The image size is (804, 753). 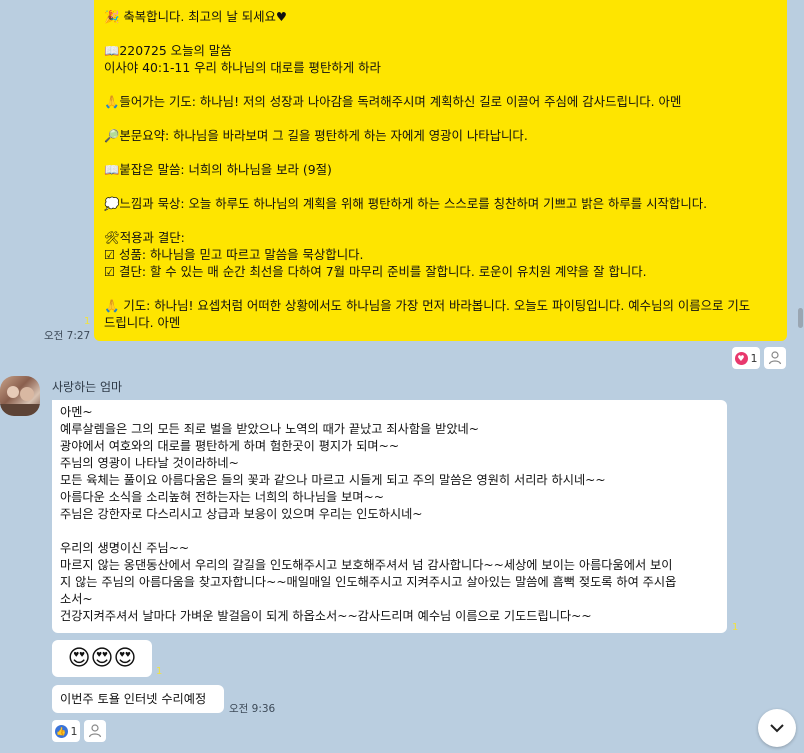 What do you see at coordinates (234, 254) in the screenshot?
I see `my-message-line: ☑ 성품: 하나님을 믿고 따르고 말씀을 묵상합니다.` at bounding box center [234, 254].